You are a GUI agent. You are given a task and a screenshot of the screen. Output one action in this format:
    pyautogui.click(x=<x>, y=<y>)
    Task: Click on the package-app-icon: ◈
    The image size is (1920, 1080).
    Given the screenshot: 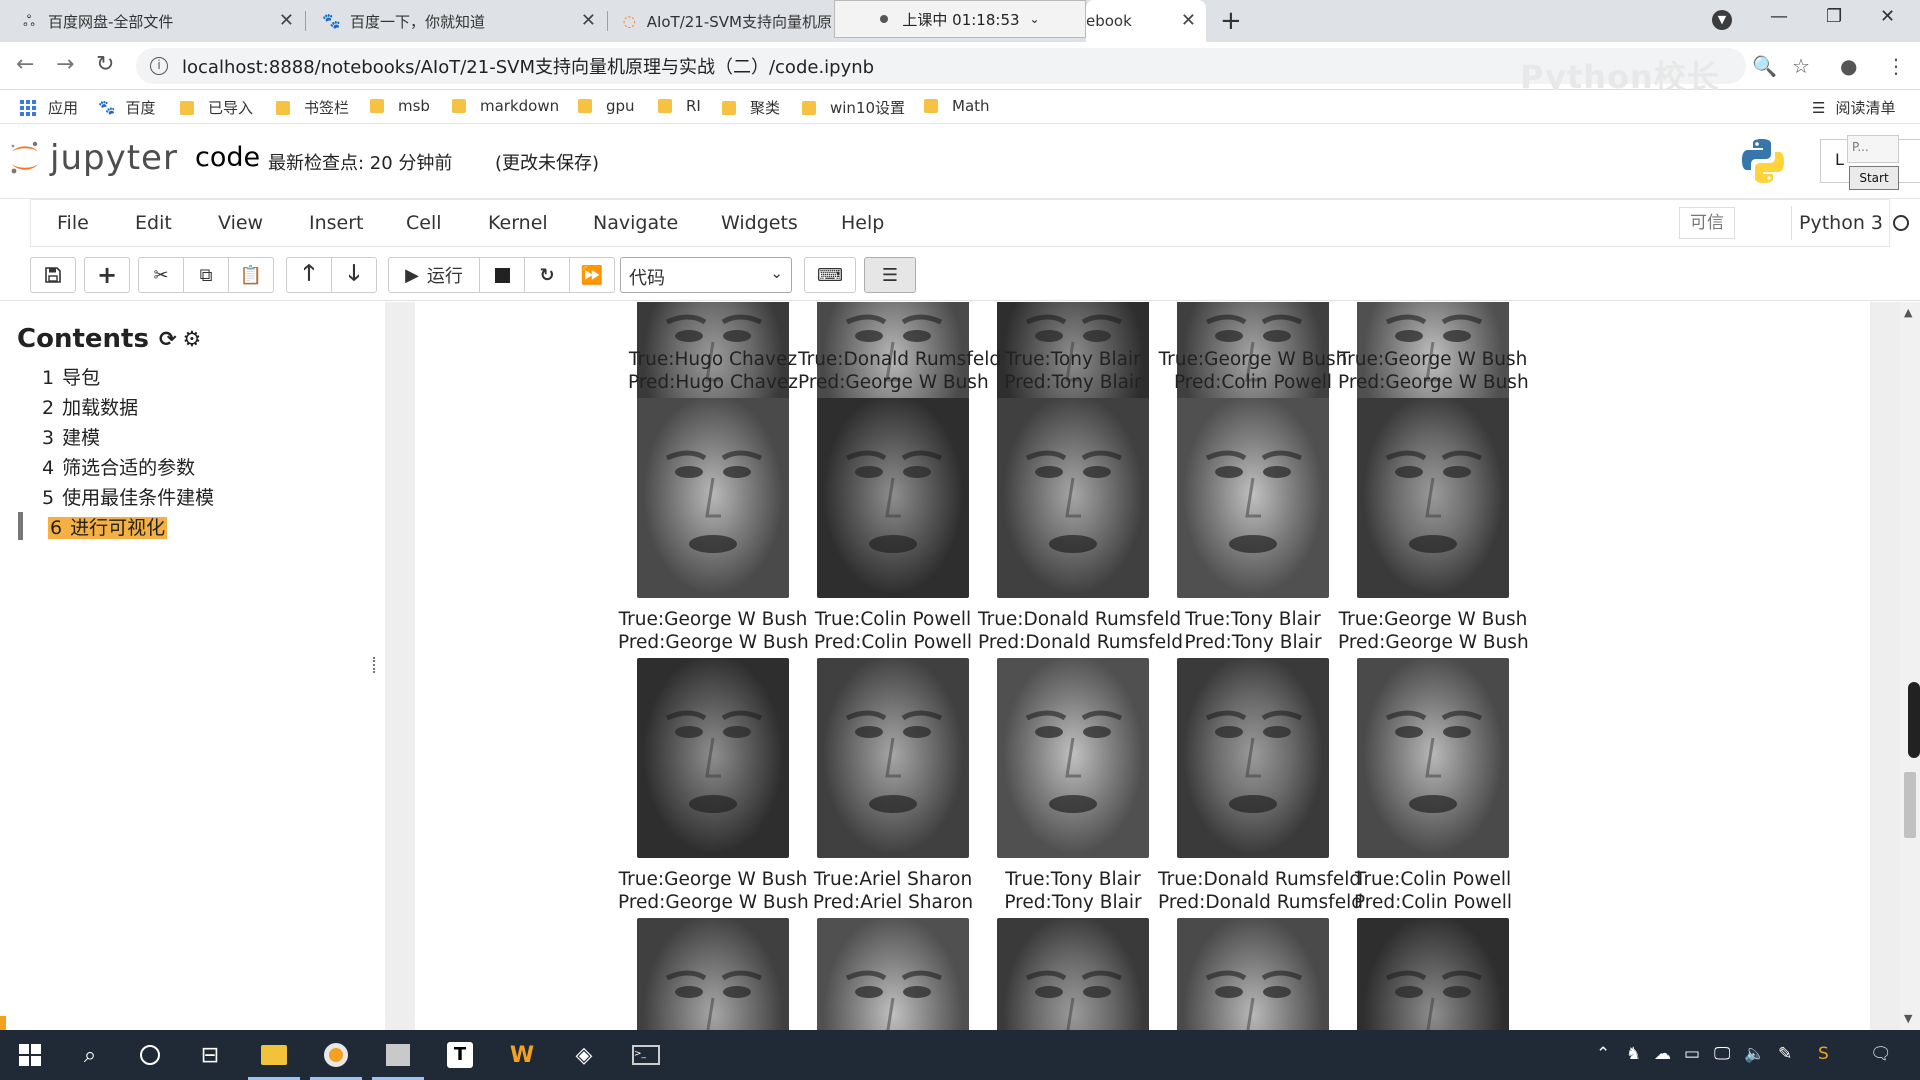 What is the action you would take?
    pyautogui.click(x=584, y=1055)
    